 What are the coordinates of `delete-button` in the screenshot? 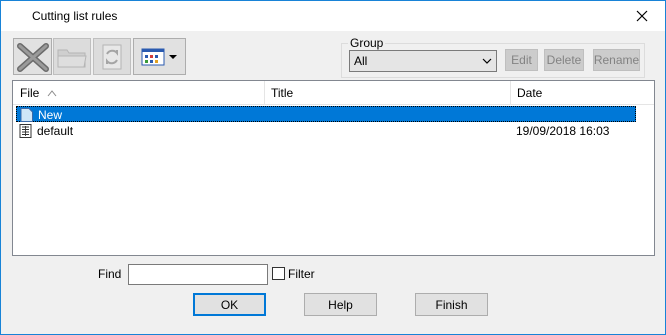 It's located at (32, 56).